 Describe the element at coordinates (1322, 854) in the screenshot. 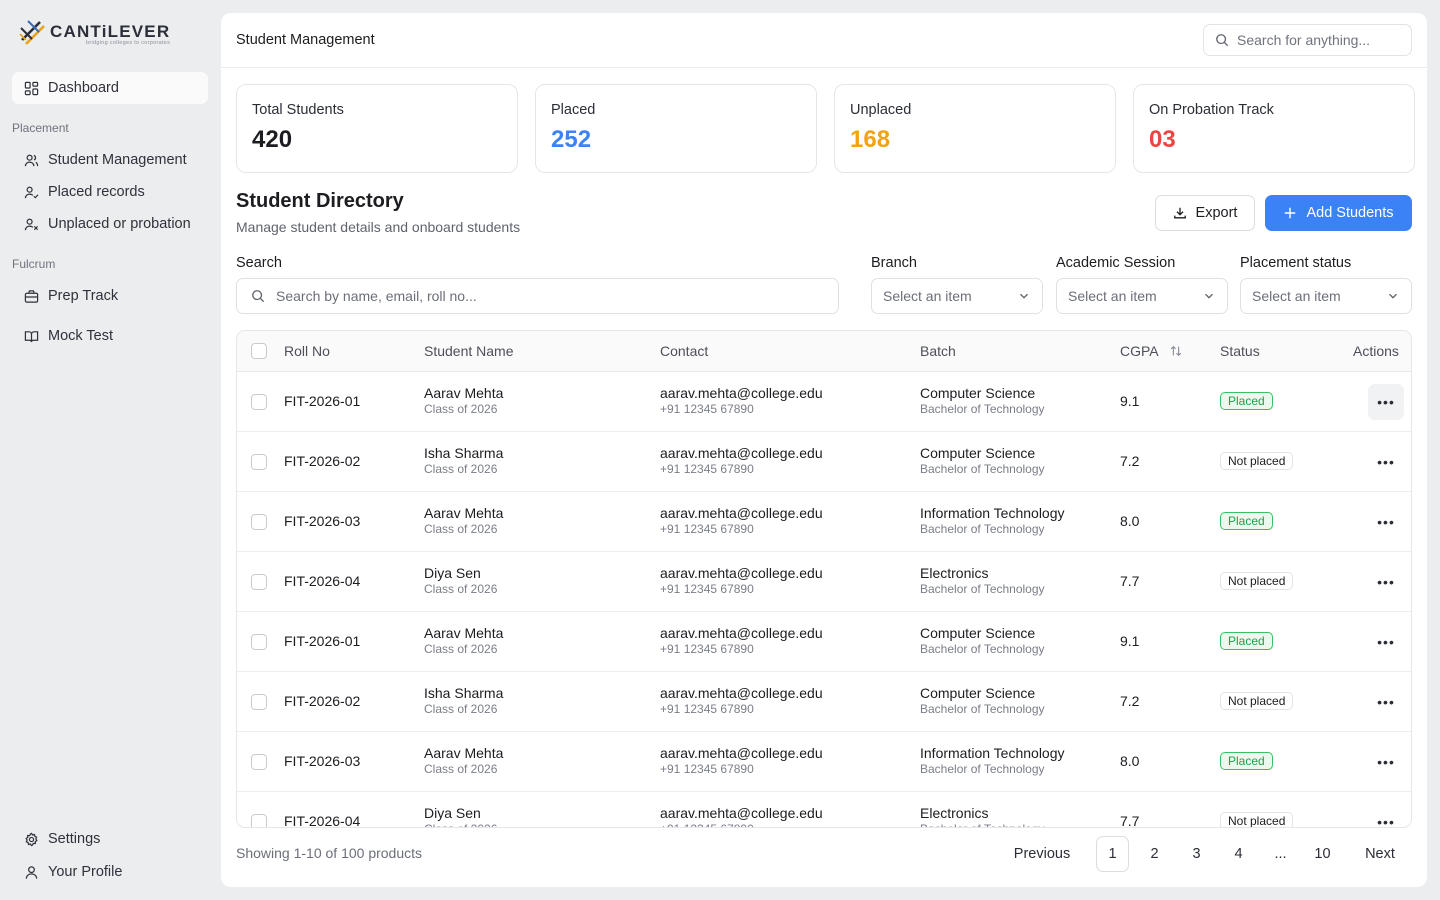

I see `pagination-page-10: 10` at that location.